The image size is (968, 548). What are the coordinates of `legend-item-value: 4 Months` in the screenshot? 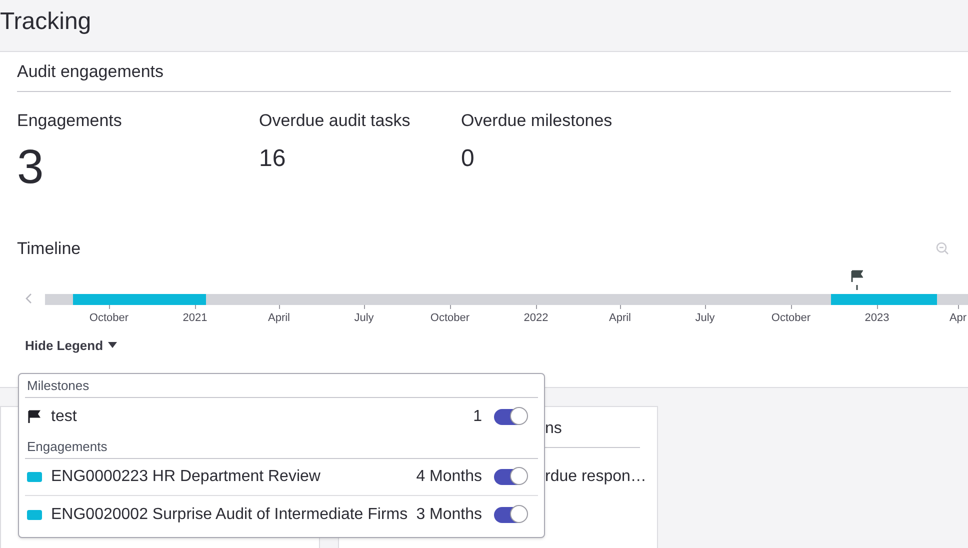 It's located at (449, 477).